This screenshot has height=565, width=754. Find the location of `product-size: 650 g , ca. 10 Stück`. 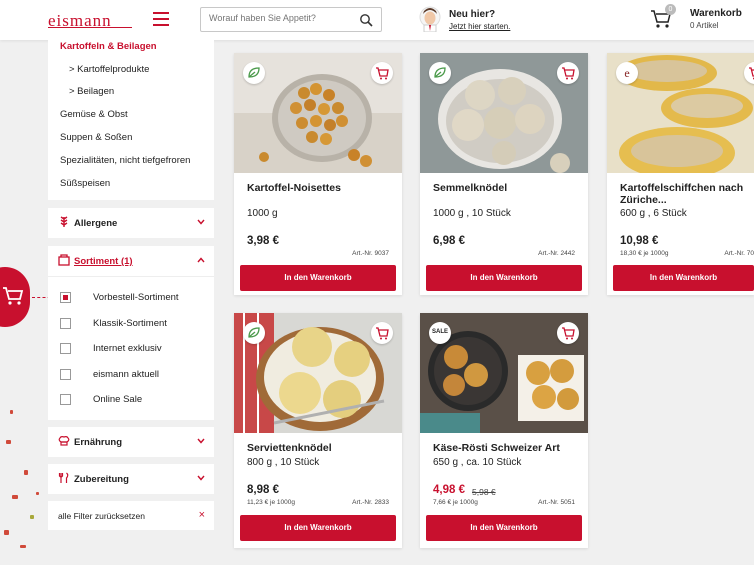

product-size: 650 g , ca. 10 Stück is located at coordinates (477, 462).